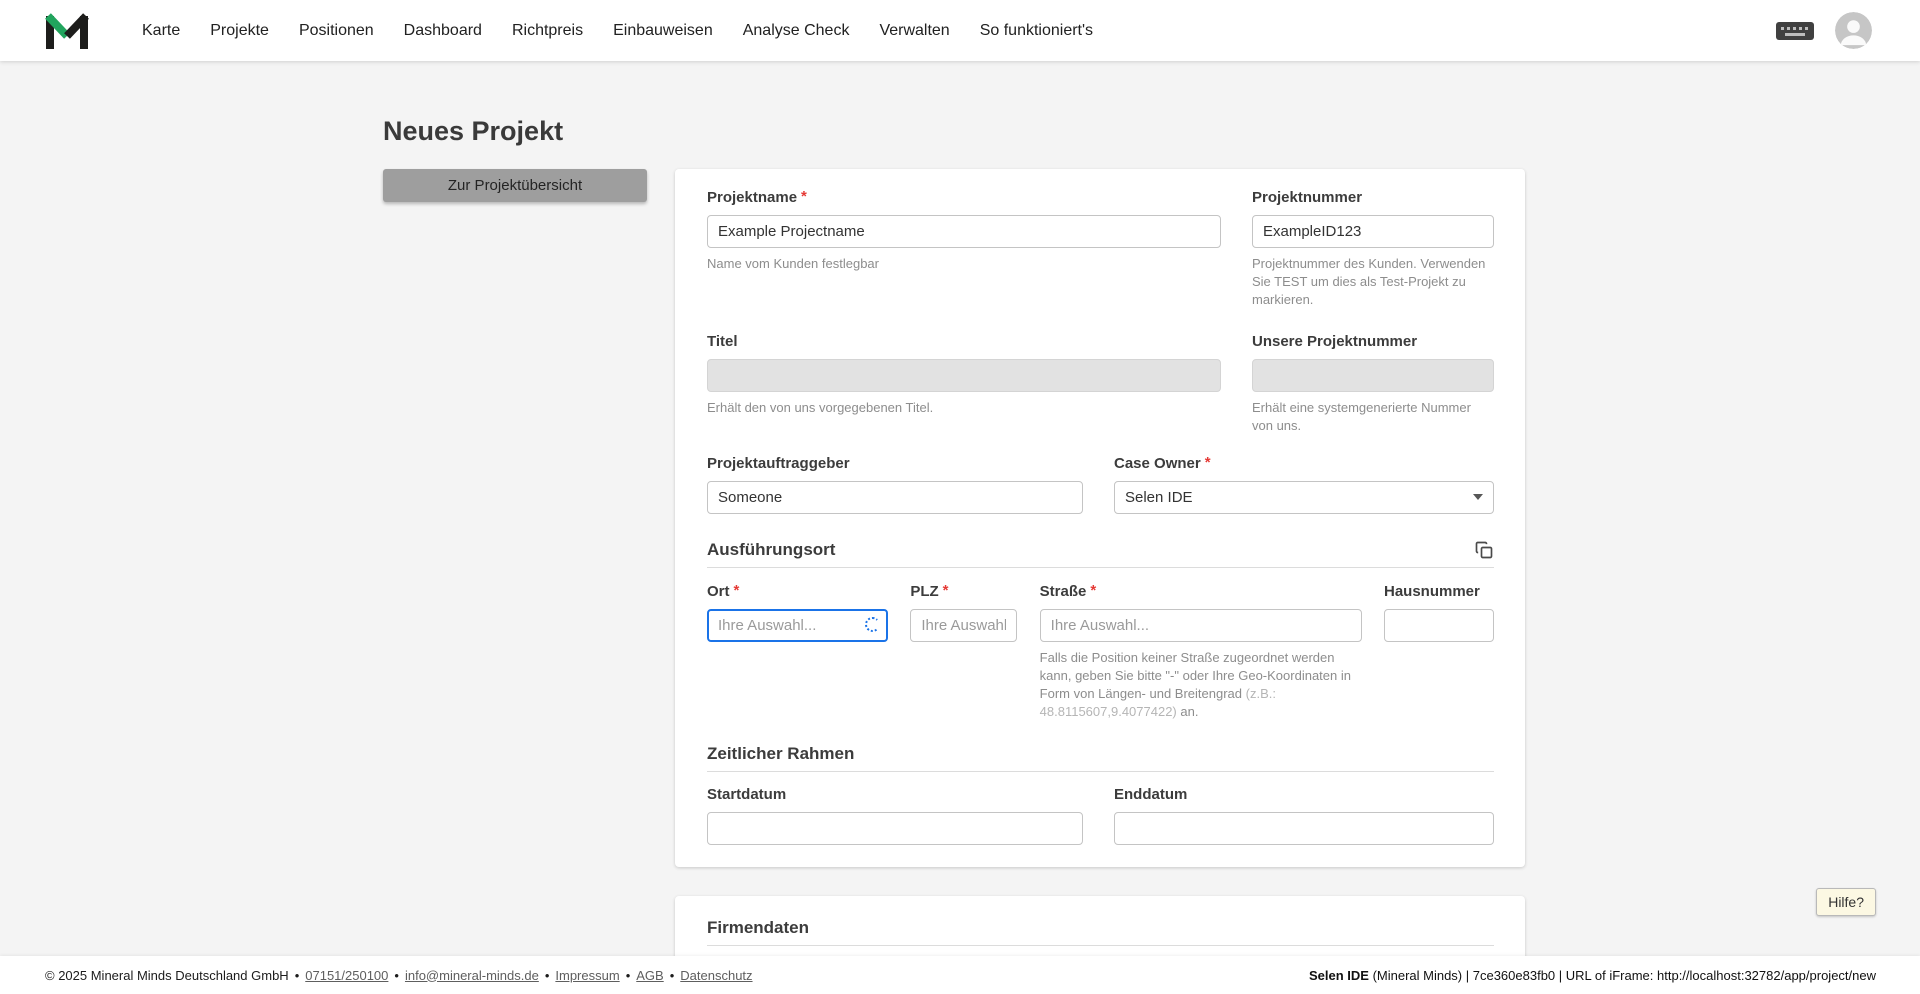 This screenshot has width=1920, height=994. What do you see at coordinates (781, 754) in the screenshot?
I see `section-zeitlicher-rahmen-title: Zeitlicher Rahmen` at bounding box center [781, 754].